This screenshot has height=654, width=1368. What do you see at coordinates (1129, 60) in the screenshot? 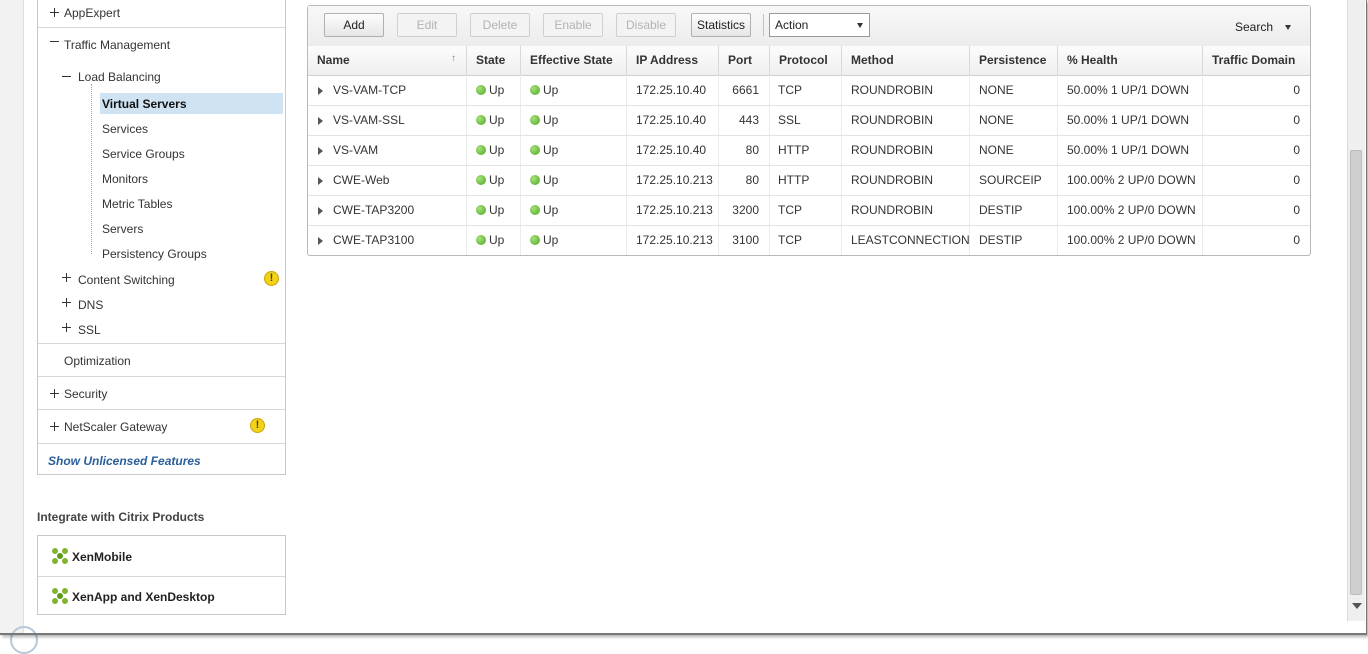
I see `column-header-health: % Health` at bounding box center [1129, 60].